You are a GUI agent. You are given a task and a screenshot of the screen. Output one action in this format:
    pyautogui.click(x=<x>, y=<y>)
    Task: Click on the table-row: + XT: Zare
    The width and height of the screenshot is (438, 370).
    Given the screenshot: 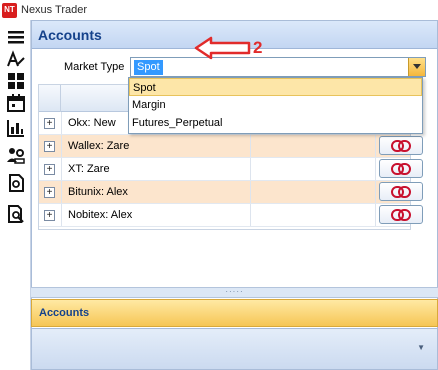 What is the action you would take?
    pyautogui.click(x=231, y=169)
    